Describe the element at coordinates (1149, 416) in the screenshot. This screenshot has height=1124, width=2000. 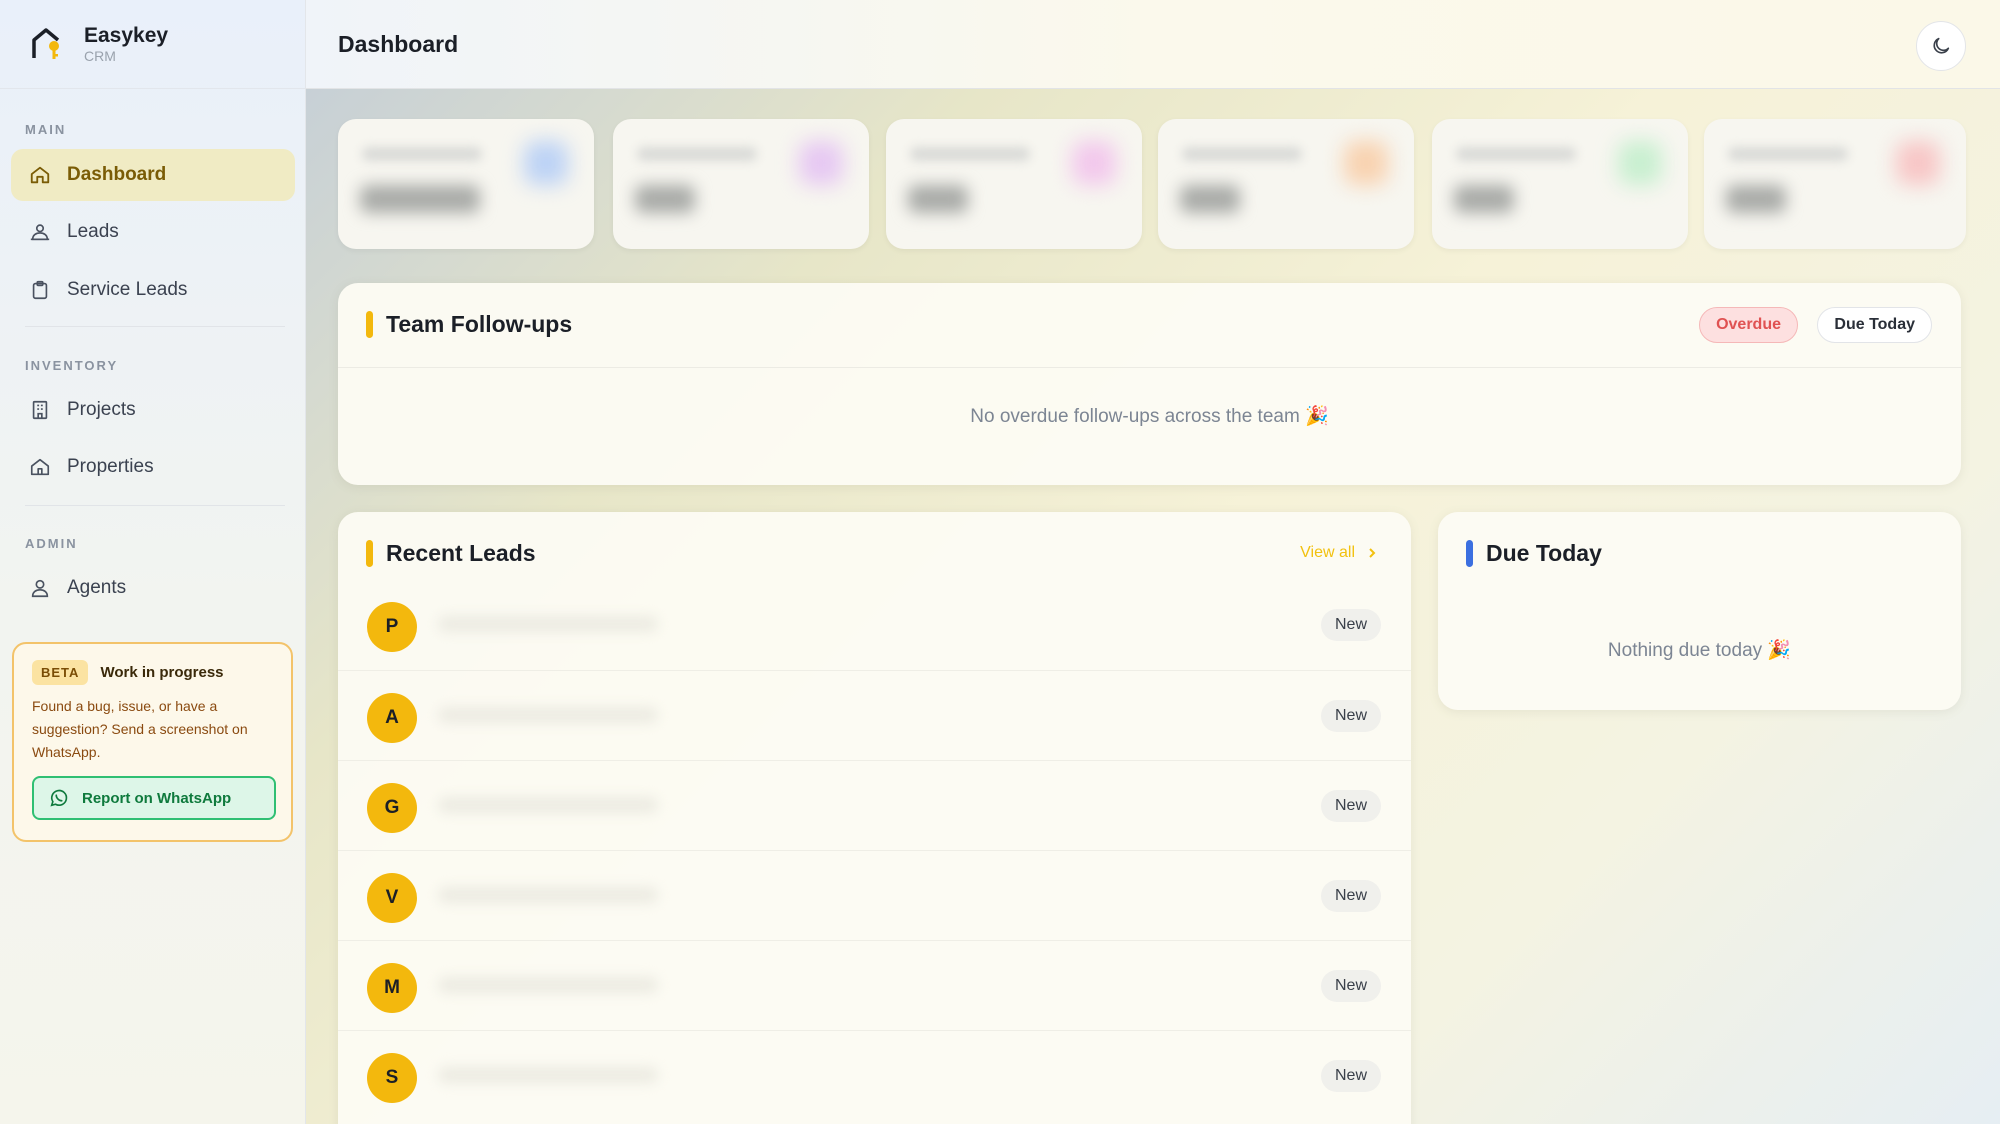
I see `followups-empty-message: No overdue follow-ups across the team 🎉` at that location.